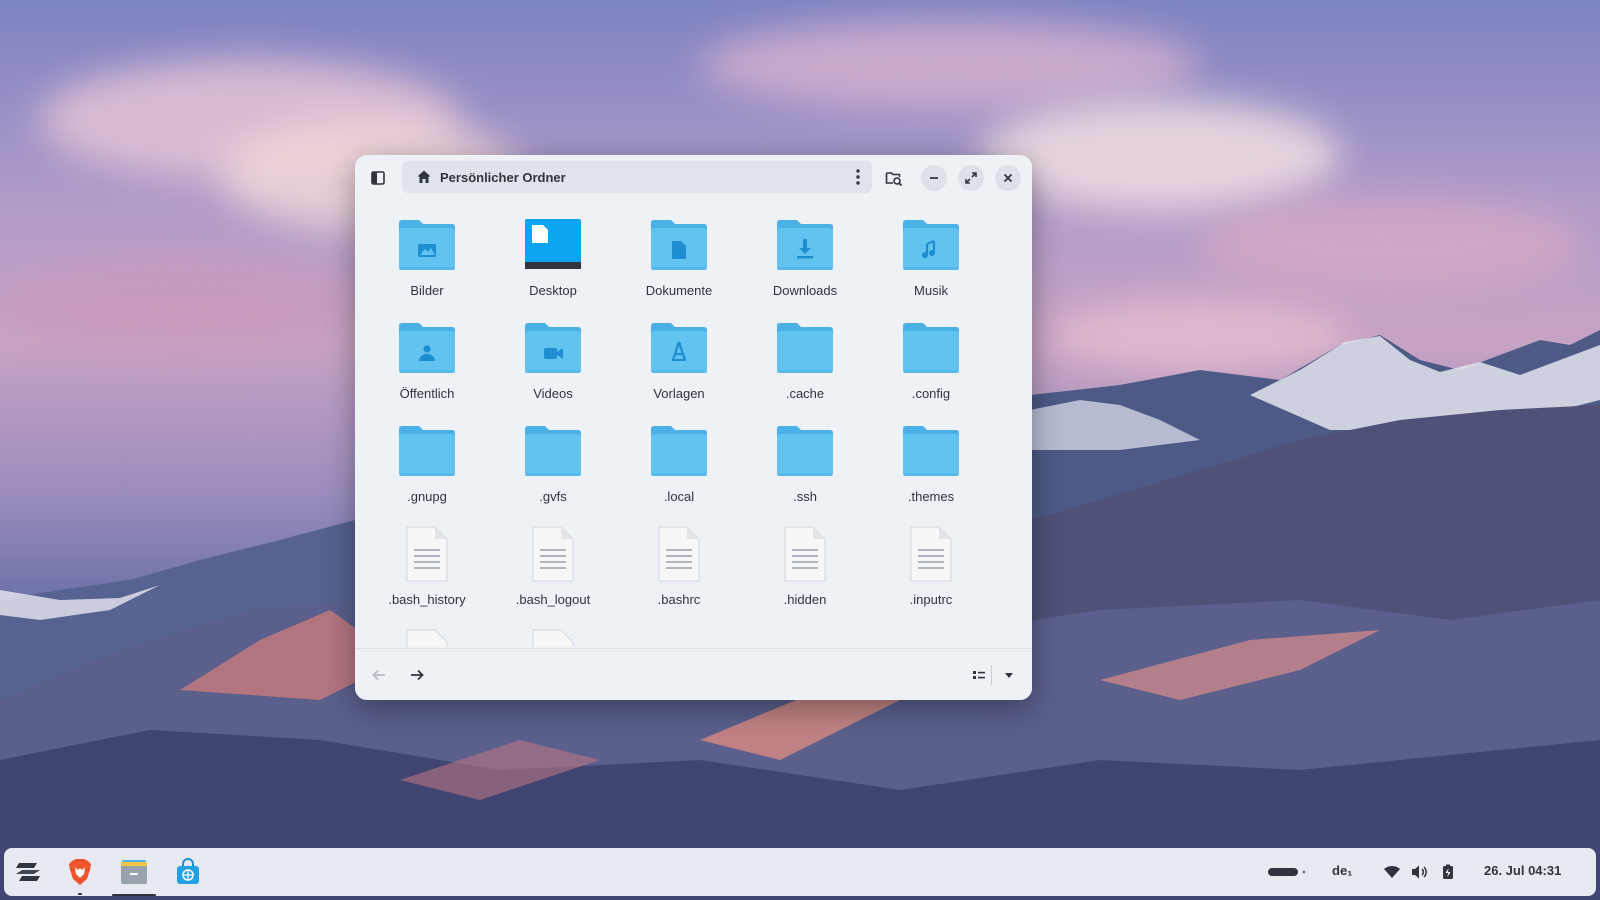 The height and width of the screenshot is (900, 1600). I want to click on file-item-dot-local: .local, so click(679, 473).